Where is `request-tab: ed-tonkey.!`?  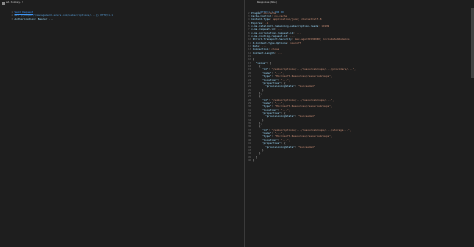
request-tab: ed-tonkey.! is located at coordinates (12, 3).